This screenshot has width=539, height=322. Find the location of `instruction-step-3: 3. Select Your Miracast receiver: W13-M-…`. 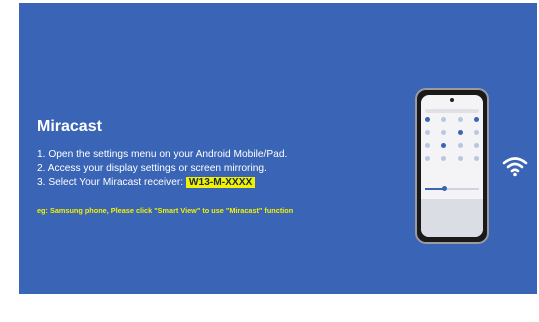

instruction-step-3: 3. Select Your Miracast receiver: W13-M-… is located at coordinates (146, 182).